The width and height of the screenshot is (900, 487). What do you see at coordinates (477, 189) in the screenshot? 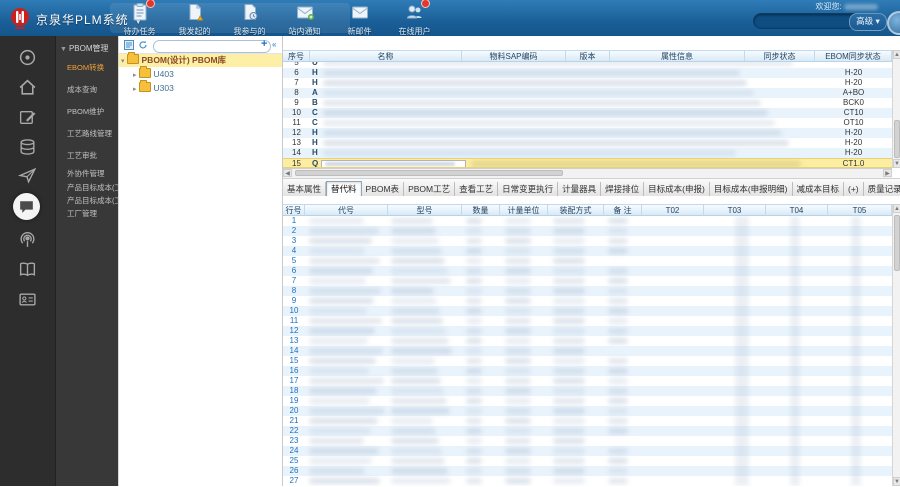
I see `tab-5: 查看工艺` at bounding box center [477, 189].